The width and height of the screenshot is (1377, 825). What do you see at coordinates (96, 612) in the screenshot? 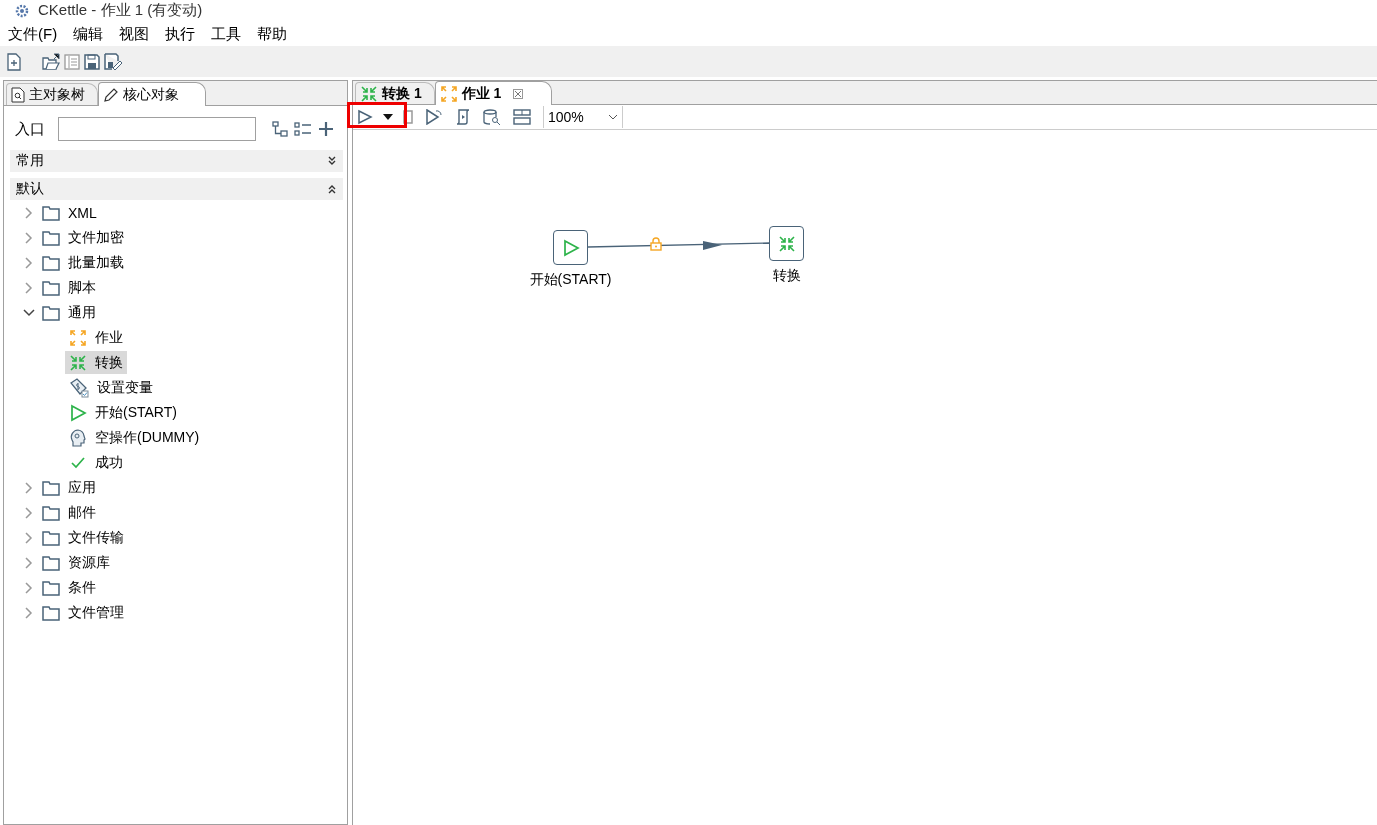
I see `folder-label: 文件管理` at bounding box center [96, 612].